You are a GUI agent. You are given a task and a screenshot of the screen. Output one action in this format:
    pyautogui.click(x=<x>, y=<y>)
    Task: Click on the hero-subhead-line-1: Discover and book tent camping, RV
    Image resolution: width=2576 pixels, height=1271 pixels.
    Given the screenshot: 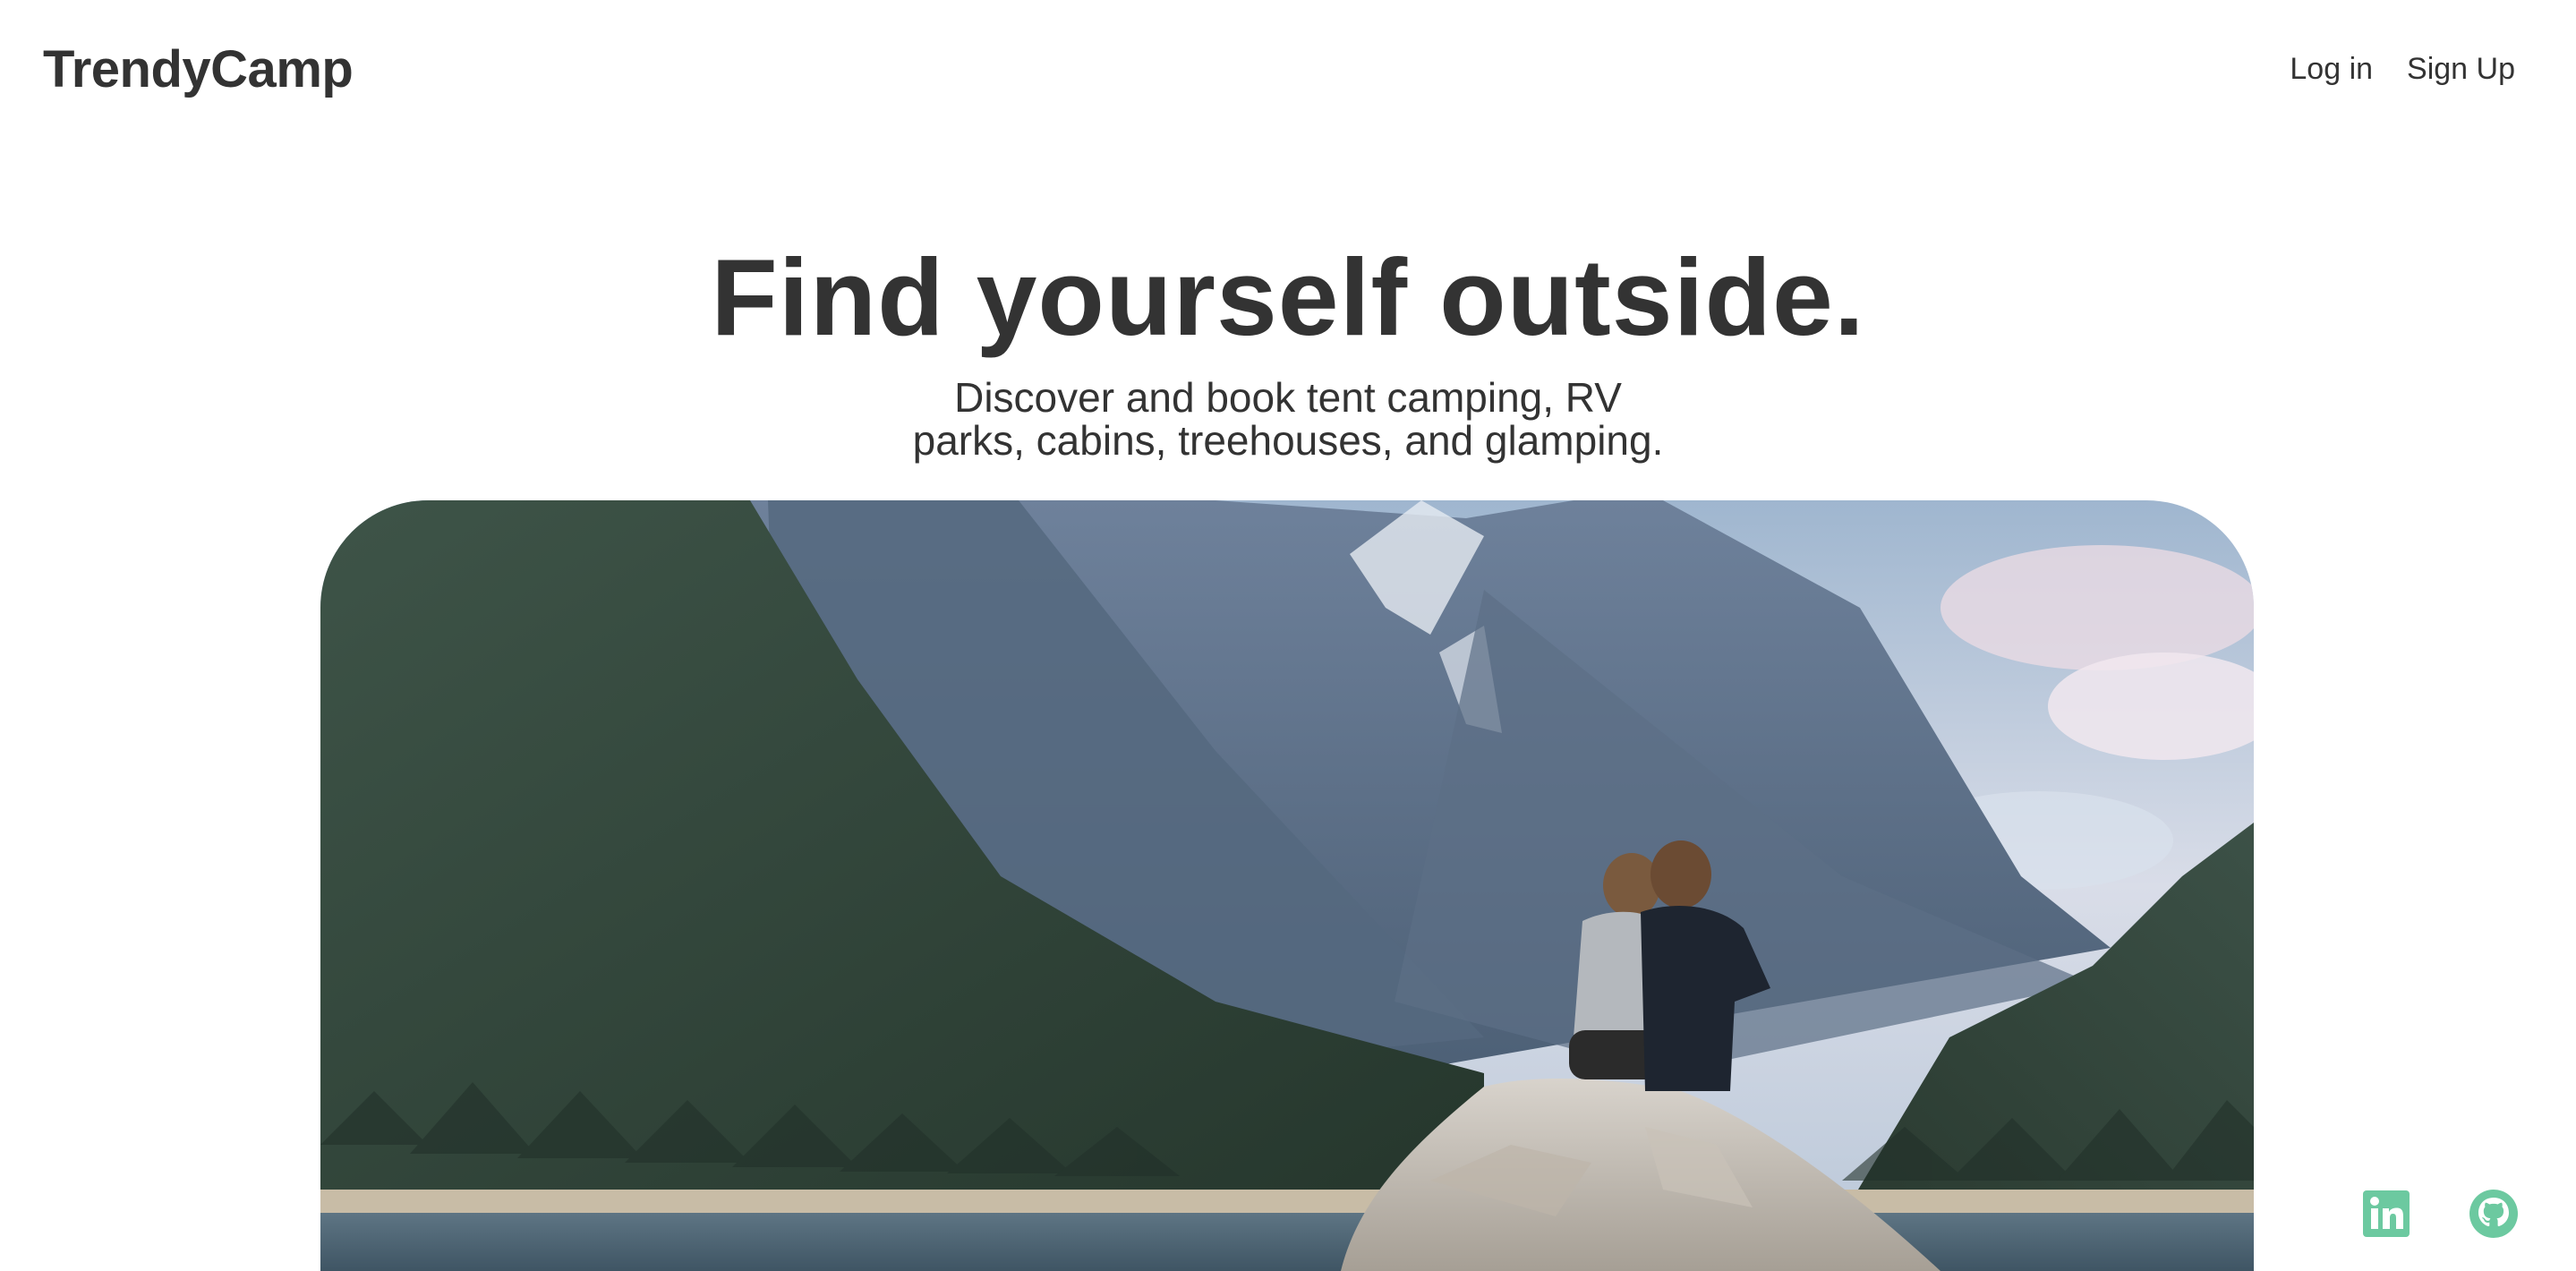 What is the action you would take?
    pyautogui.click(x=1288, y=397)
    